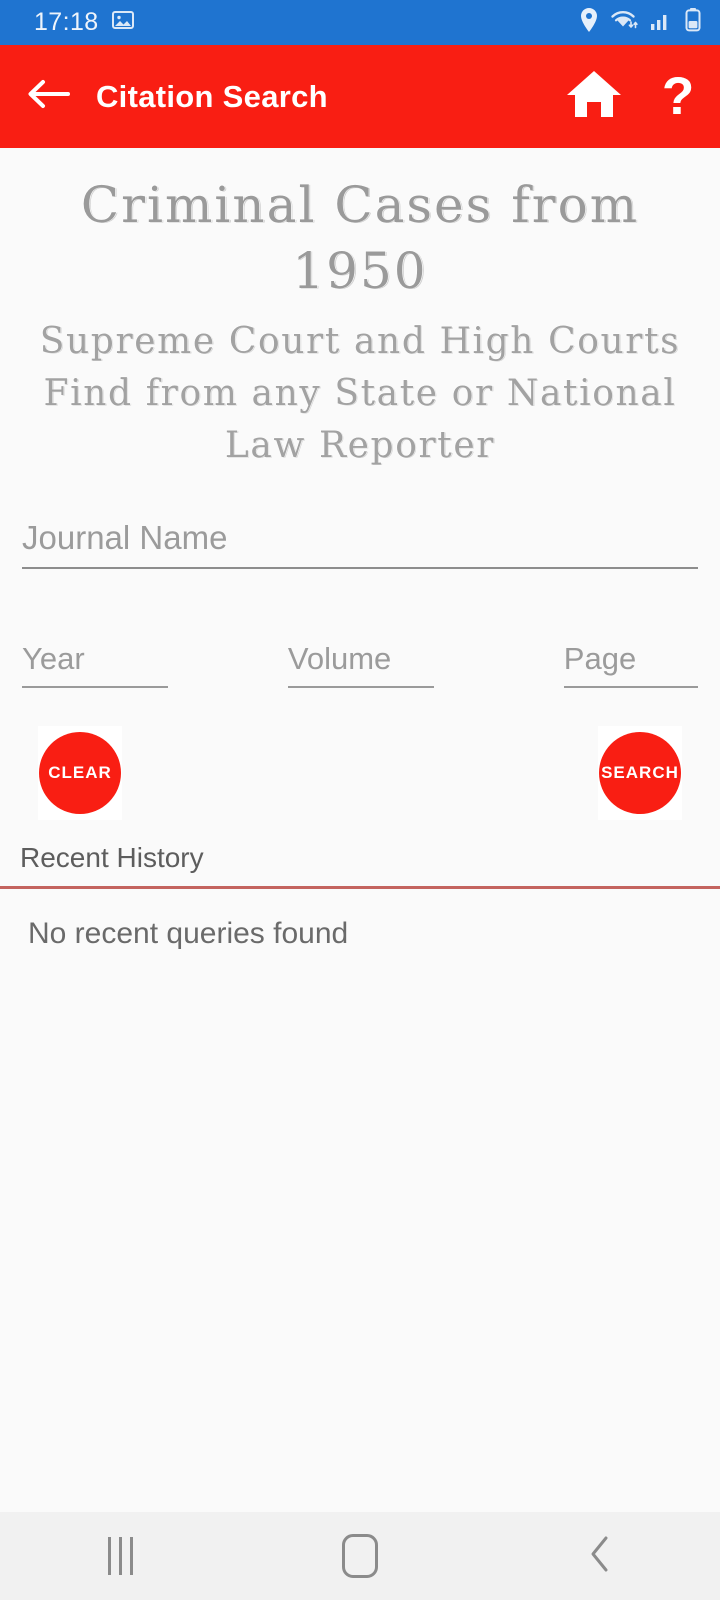 The width and height of the screenshot is (720, 1600). I want to click on citation-triple-row: Year Volume Page, so click(360, 664).